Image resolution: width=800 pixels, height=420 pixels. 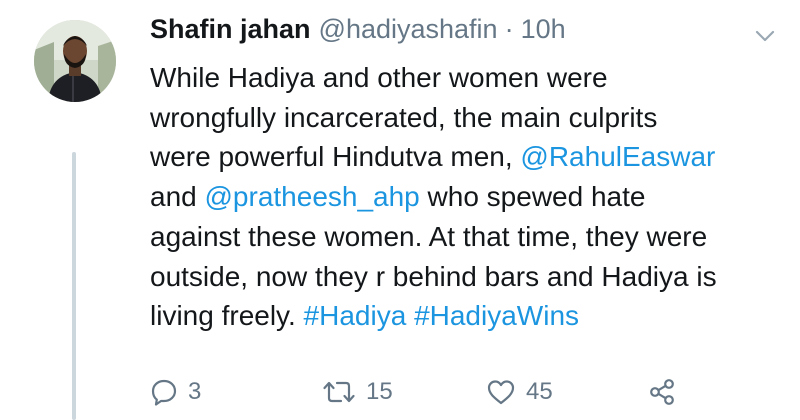 I want to click on reply-icon, so click(x=164, y=392).